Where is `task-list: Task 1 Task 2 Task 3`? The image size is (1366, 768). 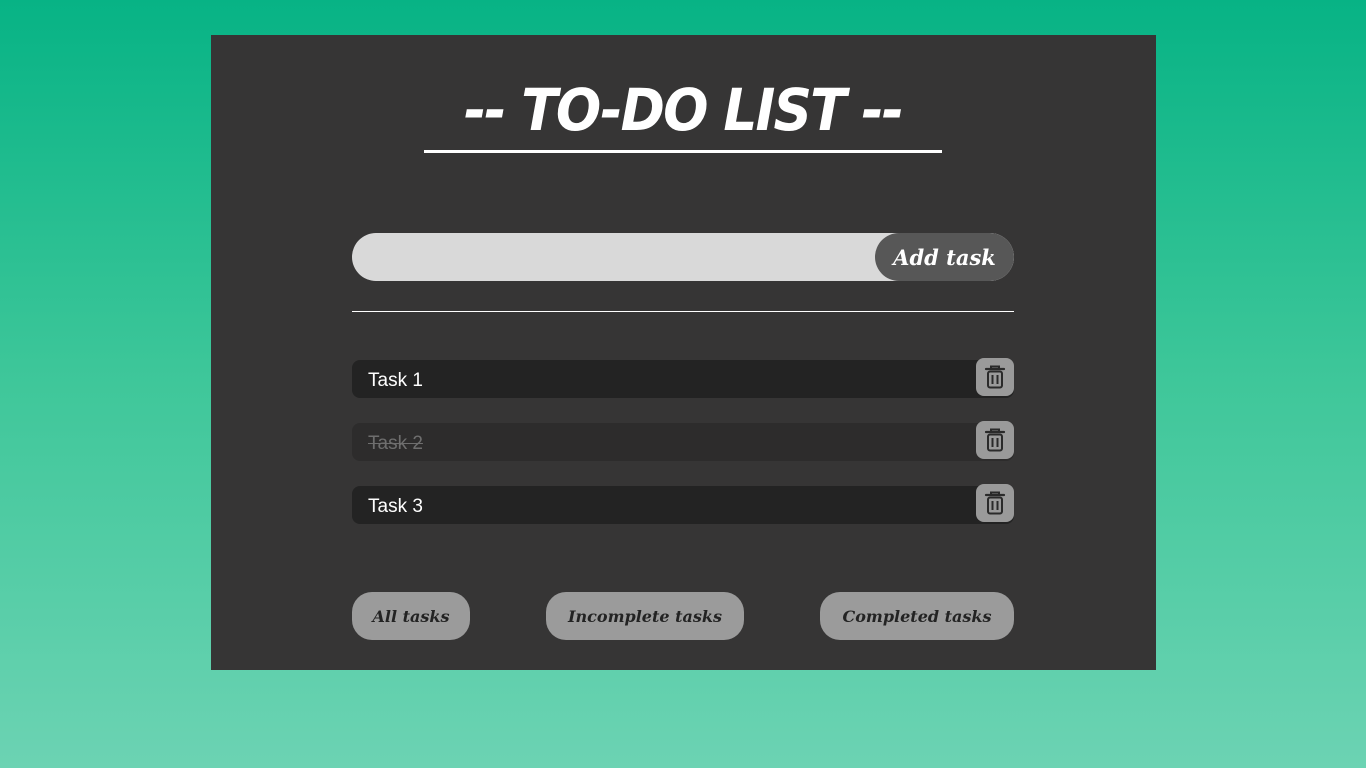 task-list: Task 1 Task 2 Task 3 is located at coordinates (683, 453).